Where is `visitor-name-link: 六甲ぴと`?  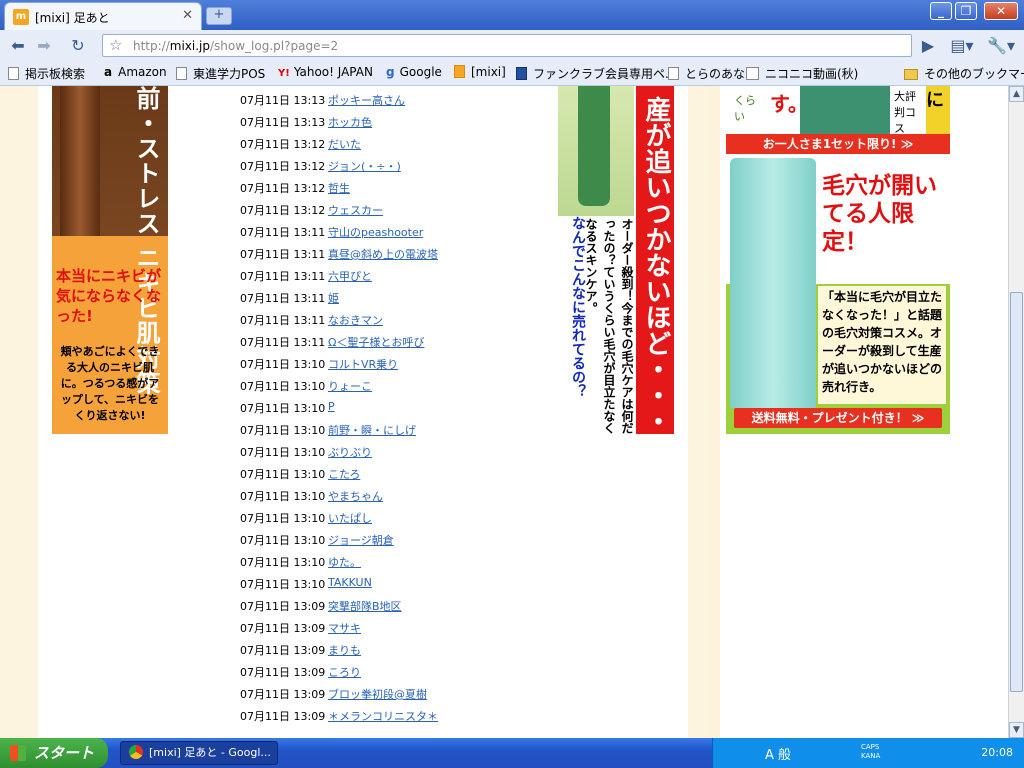
visitor-name-link: 六甲ぴと is located at coordinates (350, 276).